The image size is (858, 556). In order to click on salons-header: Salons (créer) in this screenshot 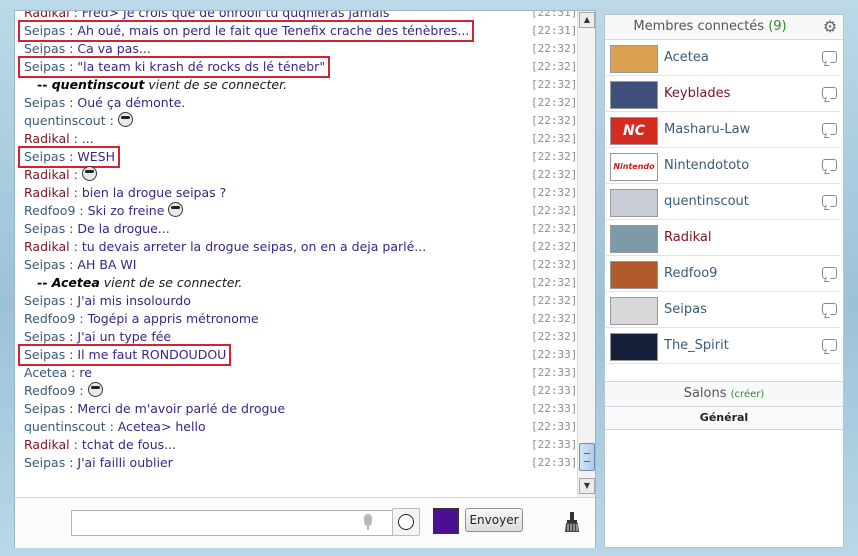, I will do `click(724, 394)`.